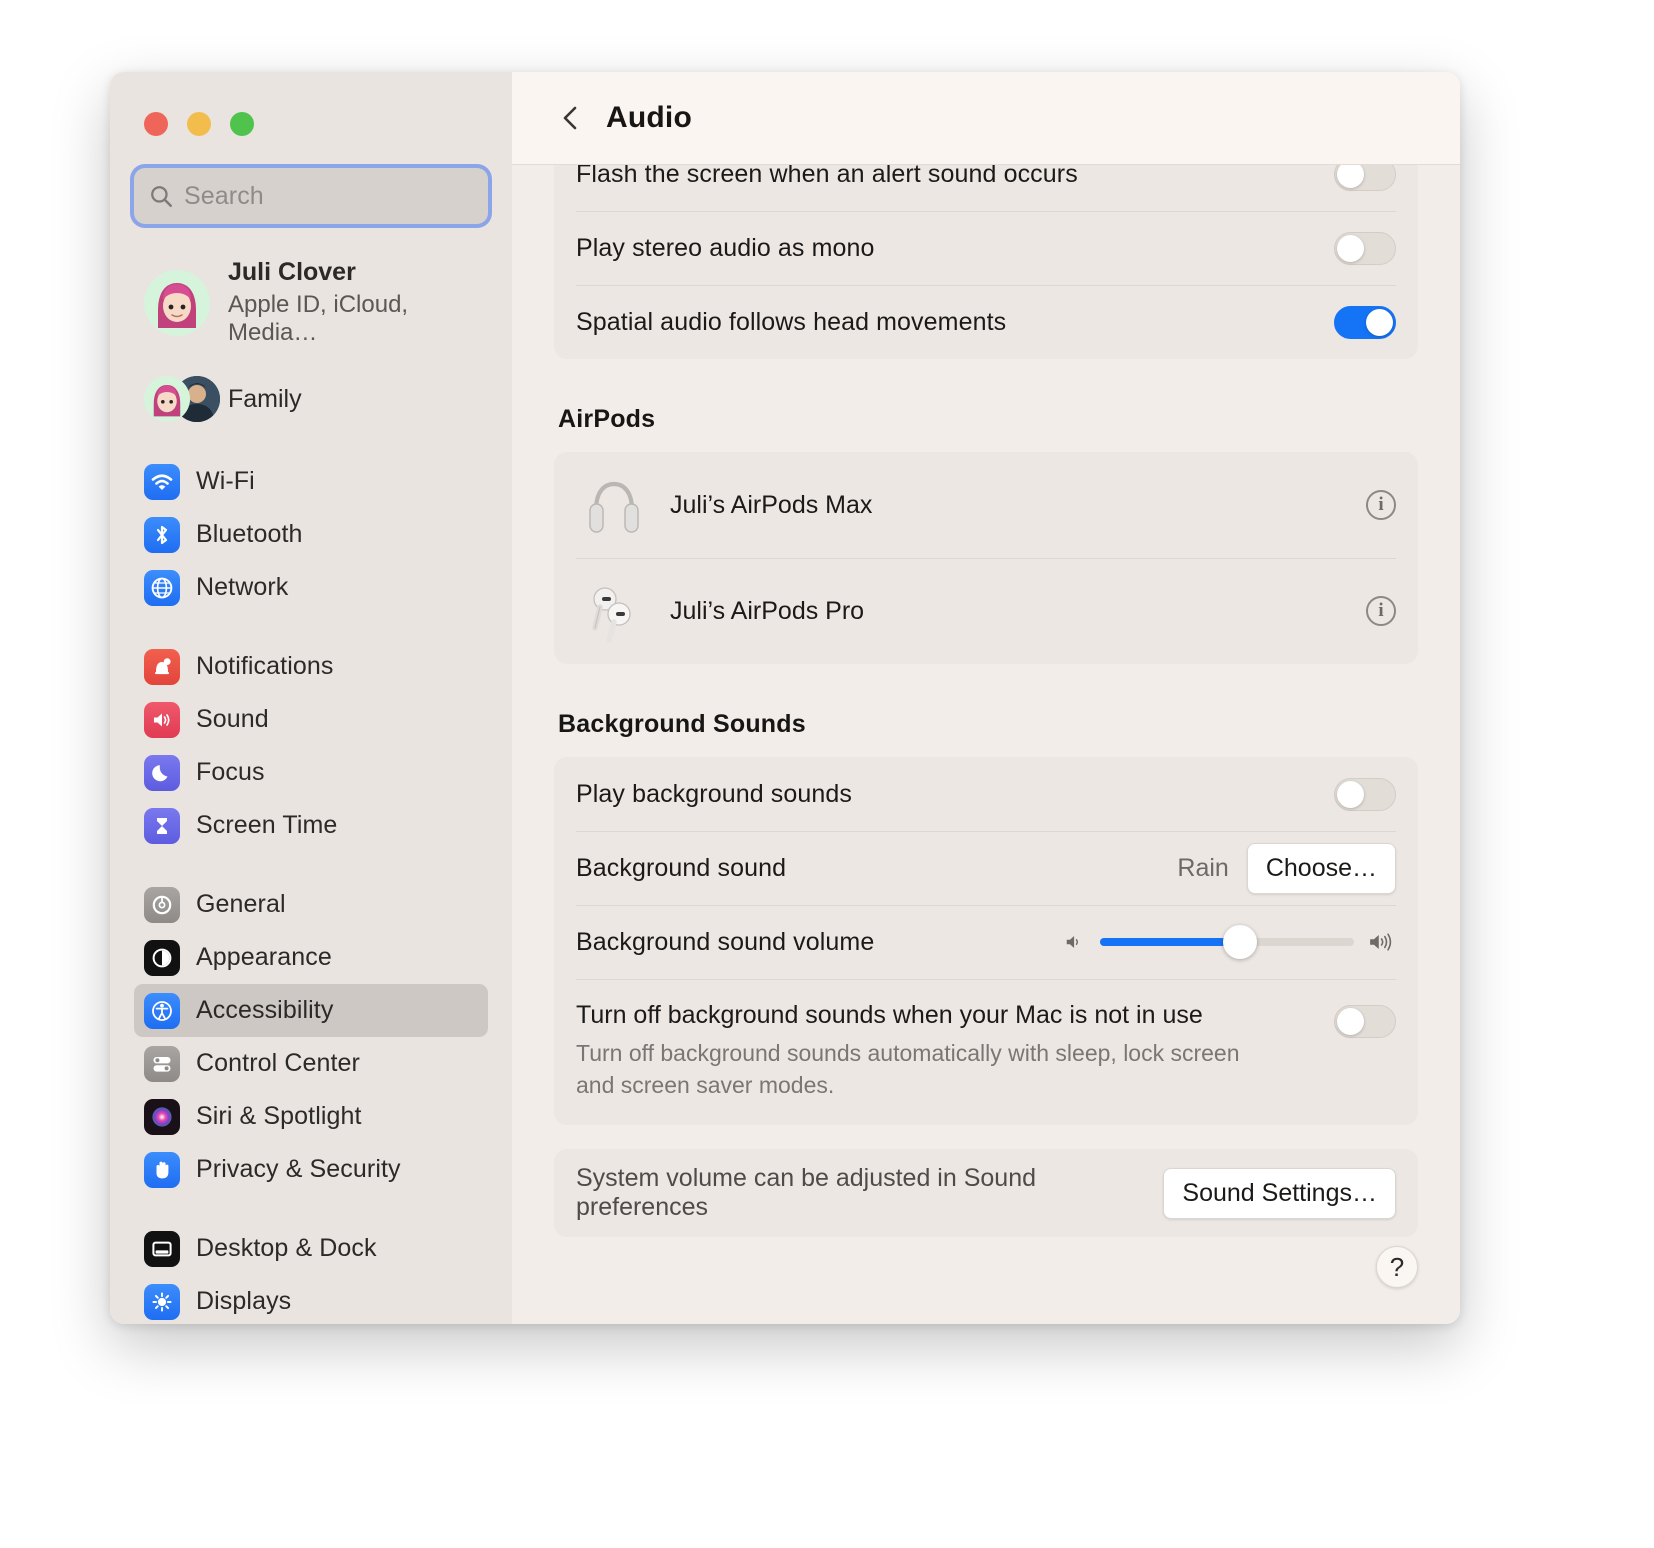  Describe the element at coordinates (224, 195) in the screenshot. I see `search-placeholder: Search` at that location.